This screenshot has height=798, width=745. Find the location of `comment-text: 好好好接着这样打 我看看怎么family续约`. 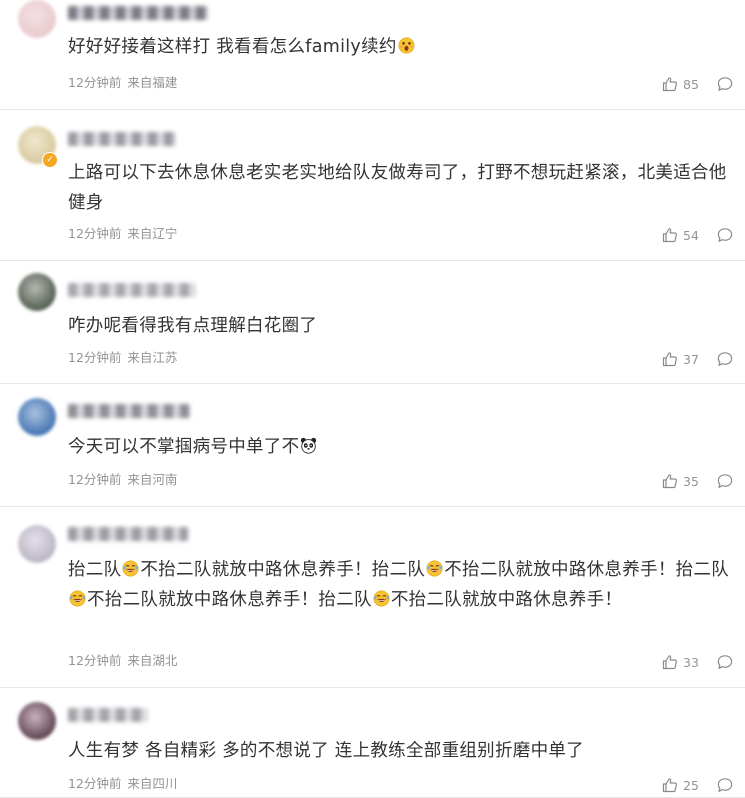

comment-text: 好好好接着这样打 我看看怎么family续约 is located at coordinates (403, 47).